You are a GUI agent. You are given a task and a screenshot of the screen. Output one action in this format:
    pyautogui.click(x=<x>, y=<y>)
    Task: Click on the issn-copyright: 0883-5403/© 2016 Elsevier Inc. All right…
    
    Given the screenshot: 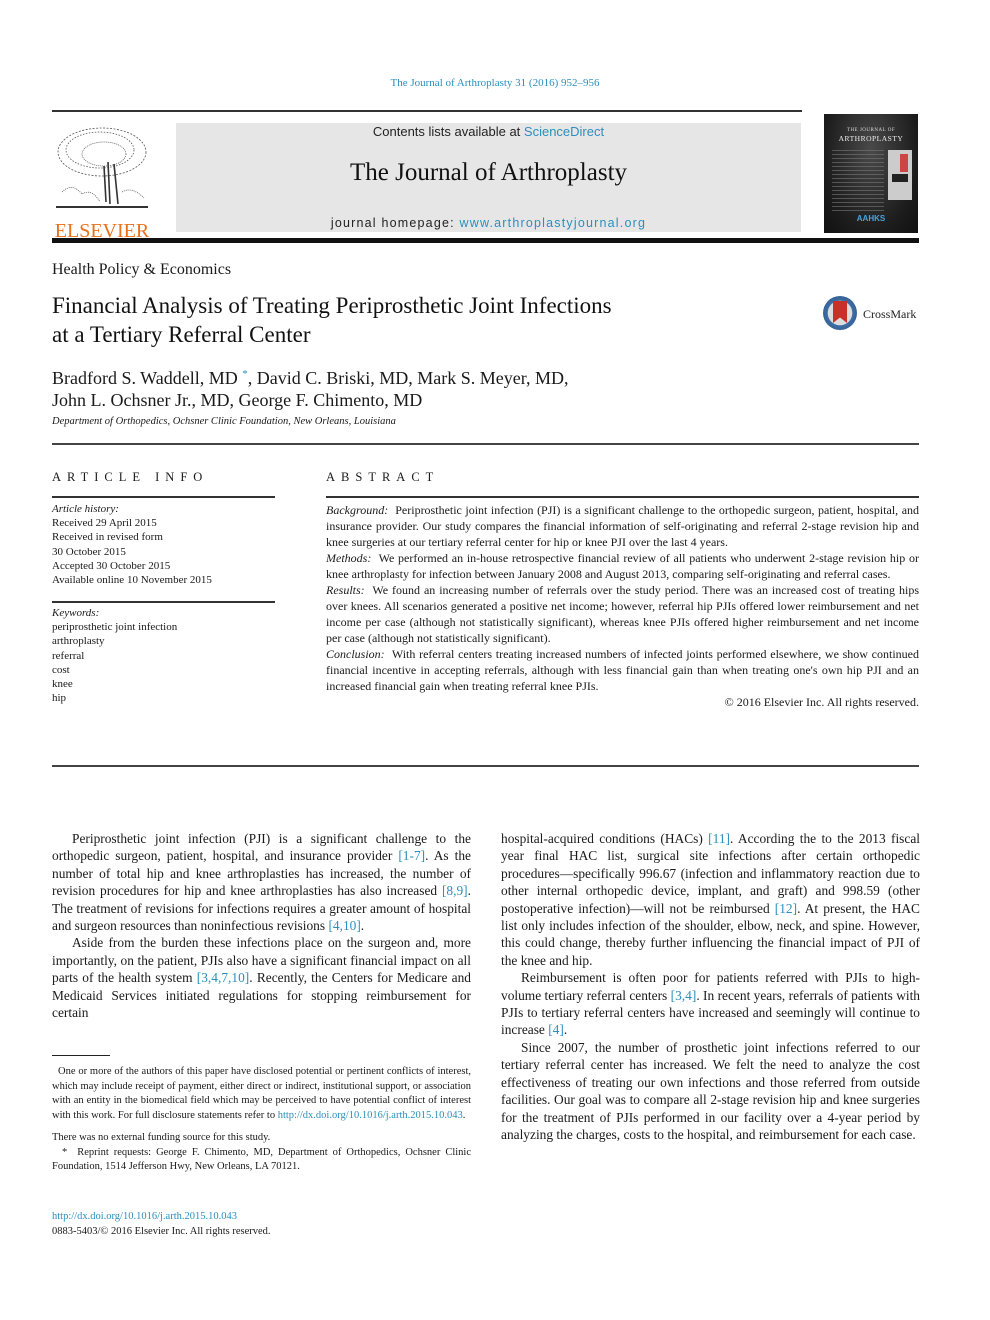 What is the action you would take?
    pyautogui.click(x=161, y=1231)
    